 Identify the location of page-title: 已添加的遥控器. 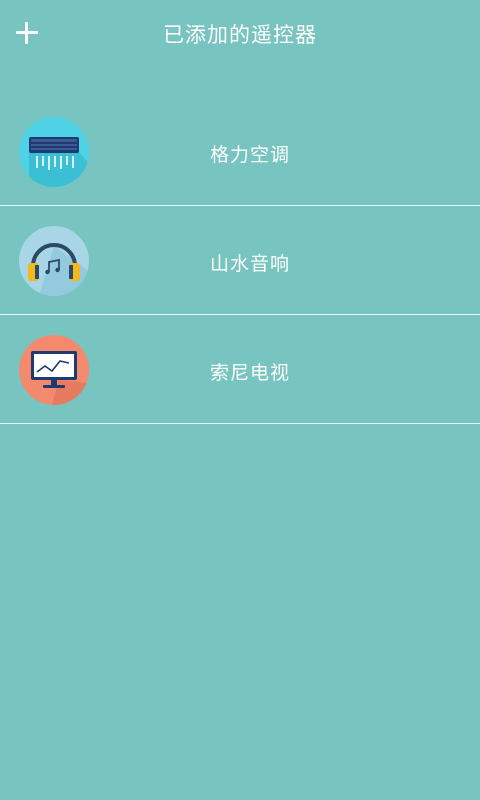
(240, 35).